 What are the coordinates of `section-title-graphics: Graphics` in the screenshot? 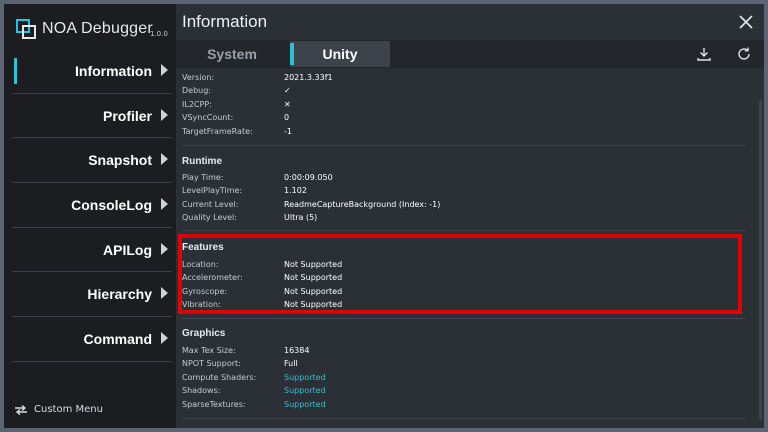 It's located at (204, 333).